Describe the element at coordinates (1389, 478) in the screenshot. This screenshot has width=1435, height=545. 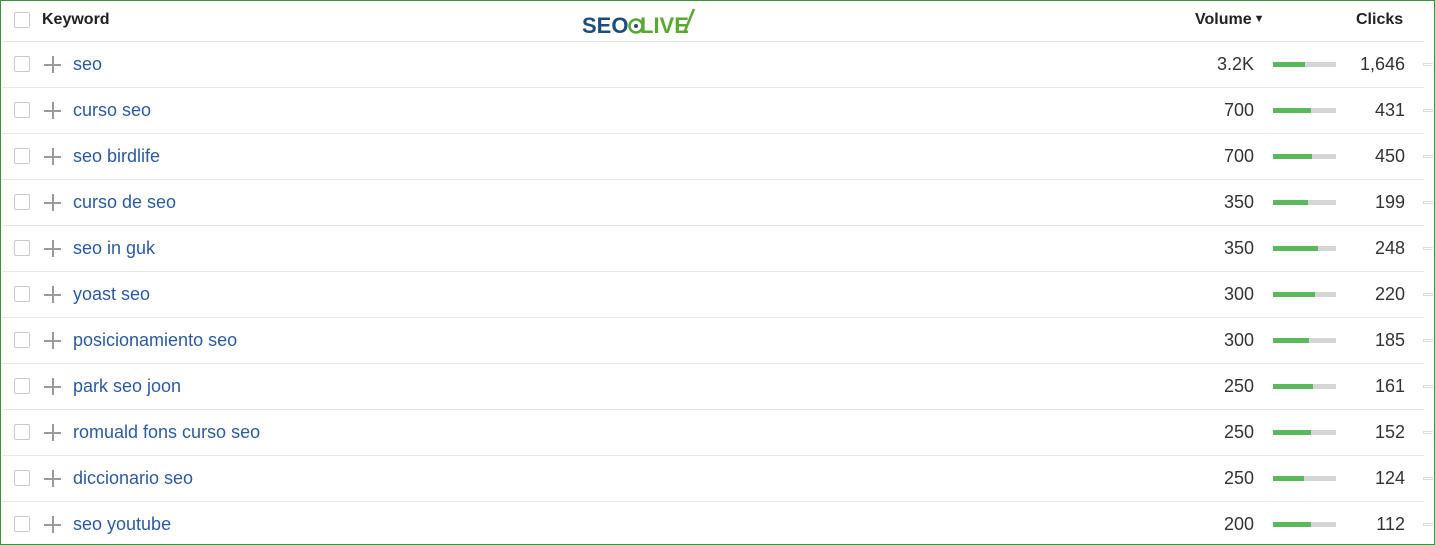
I see `clicks-value: 124` at that location.